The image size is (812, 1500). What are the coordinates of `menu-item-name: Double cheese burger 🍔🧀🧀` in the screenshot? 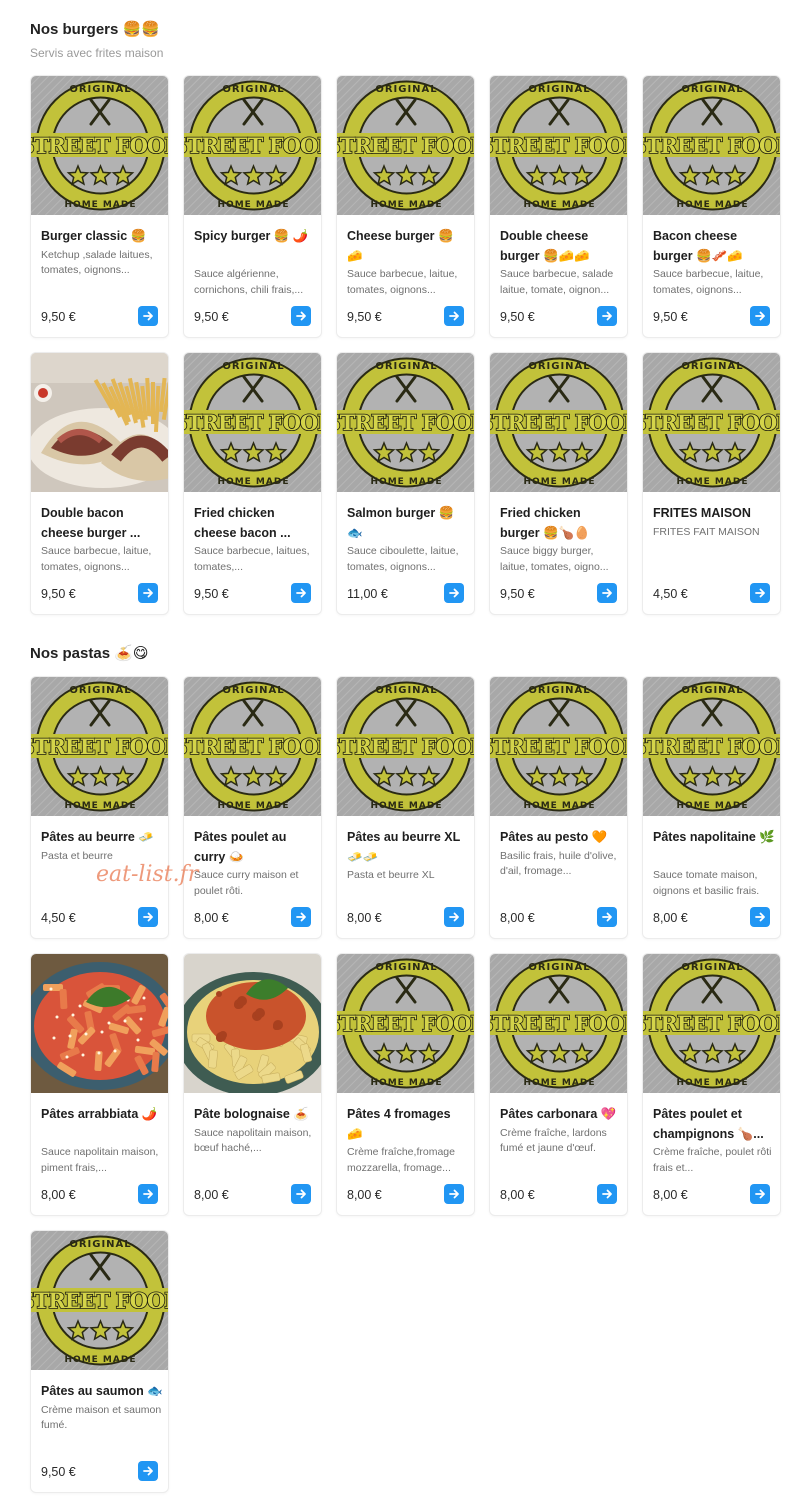 It's located at (545, 246).